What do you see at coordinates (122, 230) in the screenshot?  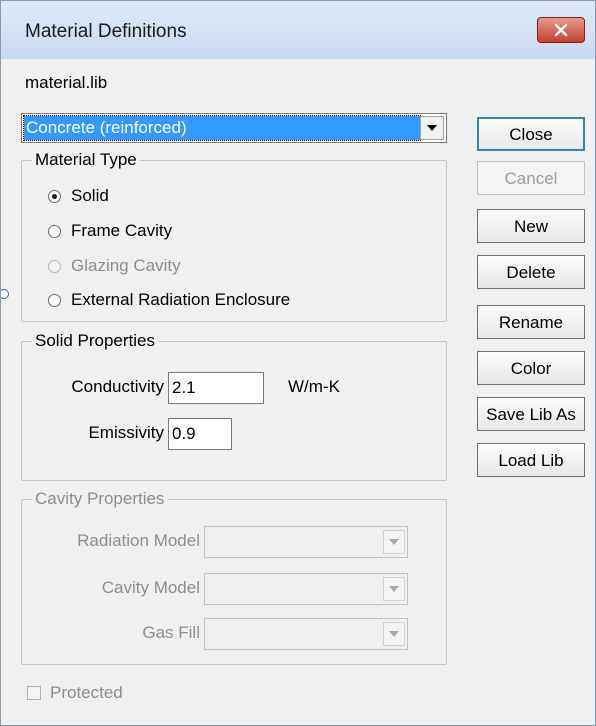 I see `radio-frame-cavity-label: Frame Cavity` at bounding box center [122, 230].